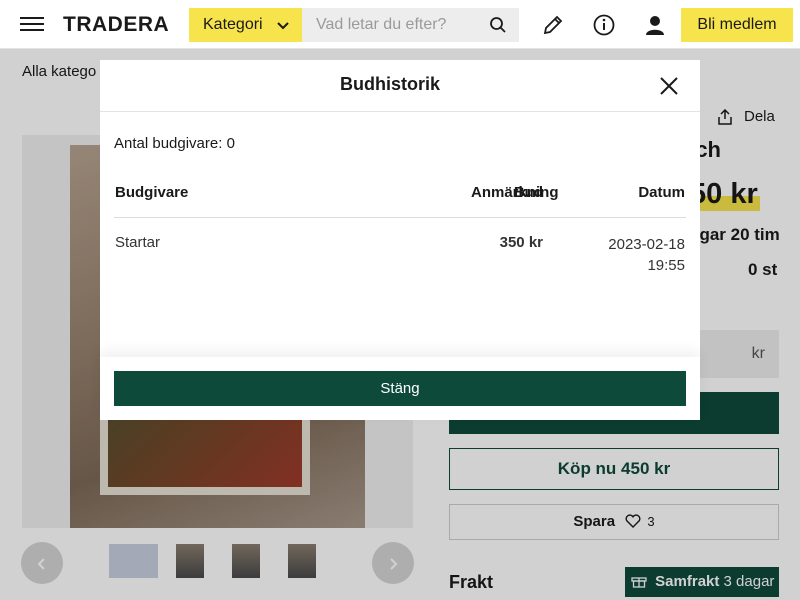  Describe the element at coordinates (737, 25) in the screenshot. I see `become-member-button: Bli medlem` at that location.